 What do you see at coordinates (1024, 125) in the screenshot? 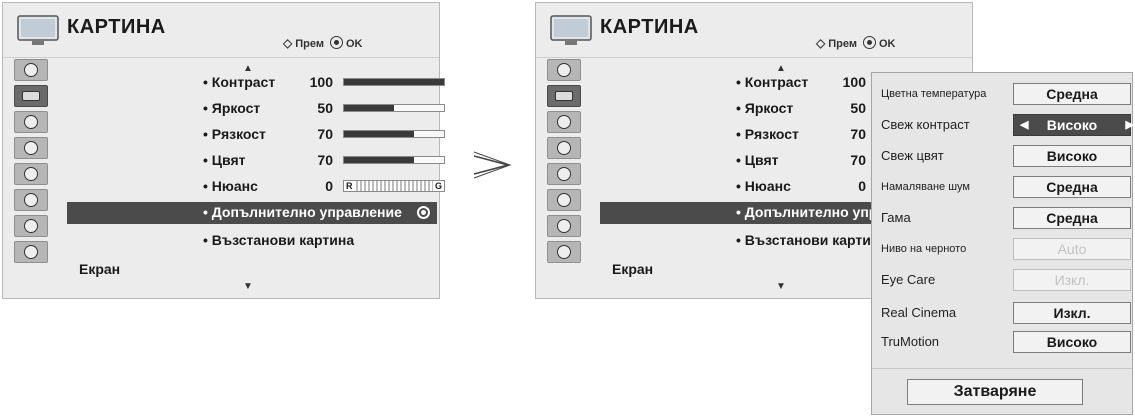
I see `left-arrow-icon: ◀` at bounding box center [1024, 125].